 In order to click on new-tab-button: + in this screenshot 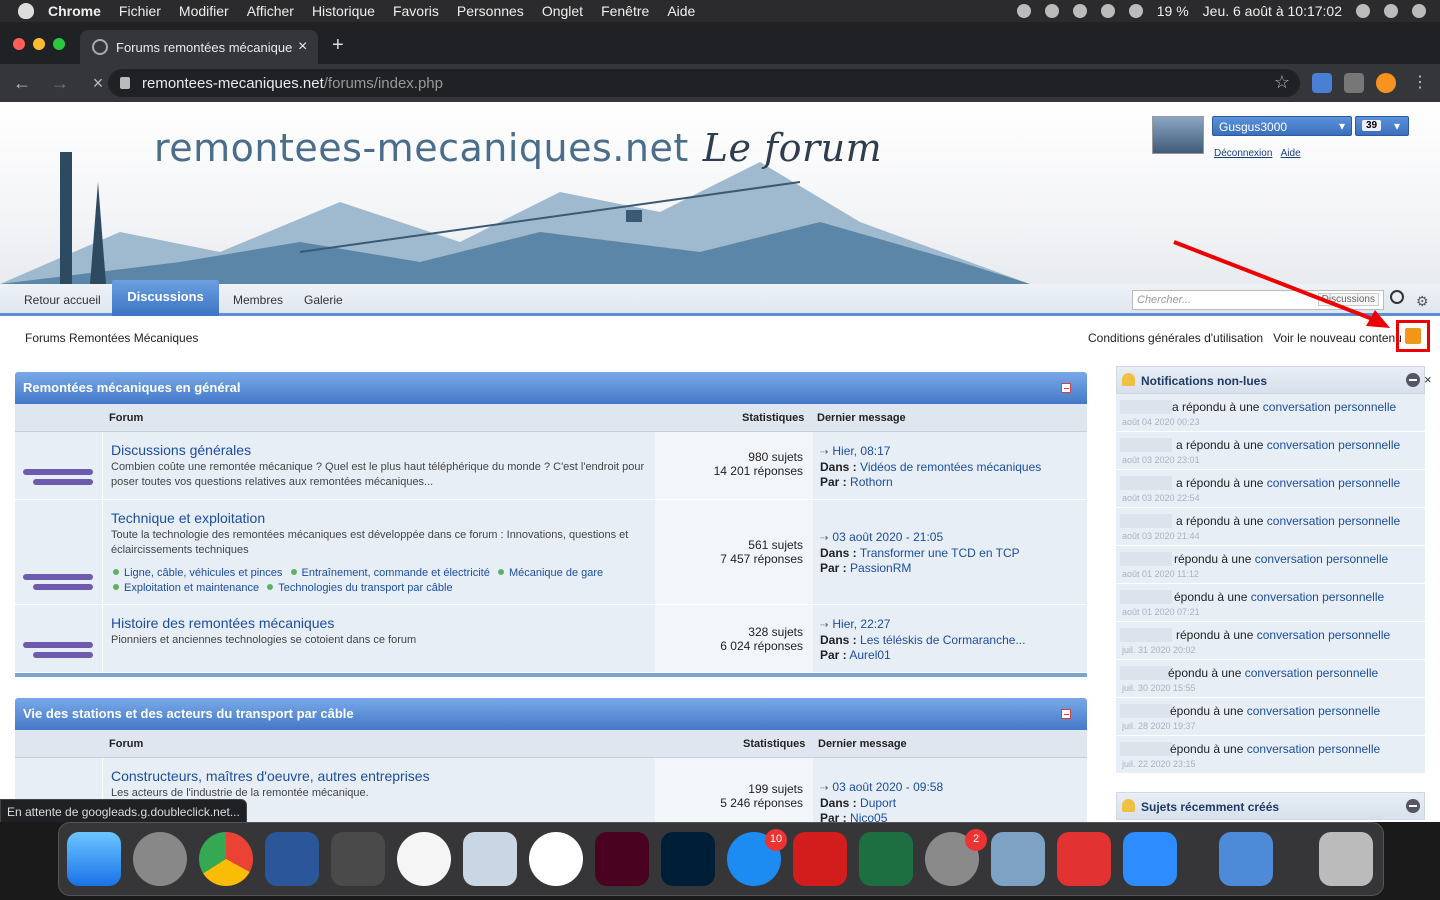, I will do `click(338, 45)`.